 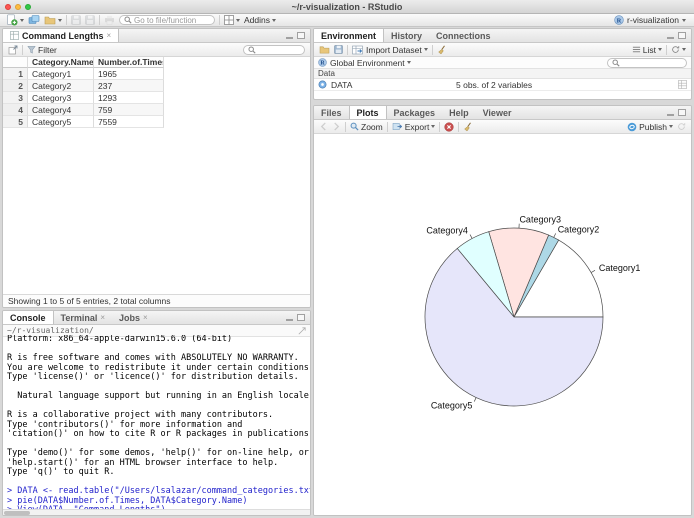 I want to click on tab-label: Packages, so click(x=414, y=112).